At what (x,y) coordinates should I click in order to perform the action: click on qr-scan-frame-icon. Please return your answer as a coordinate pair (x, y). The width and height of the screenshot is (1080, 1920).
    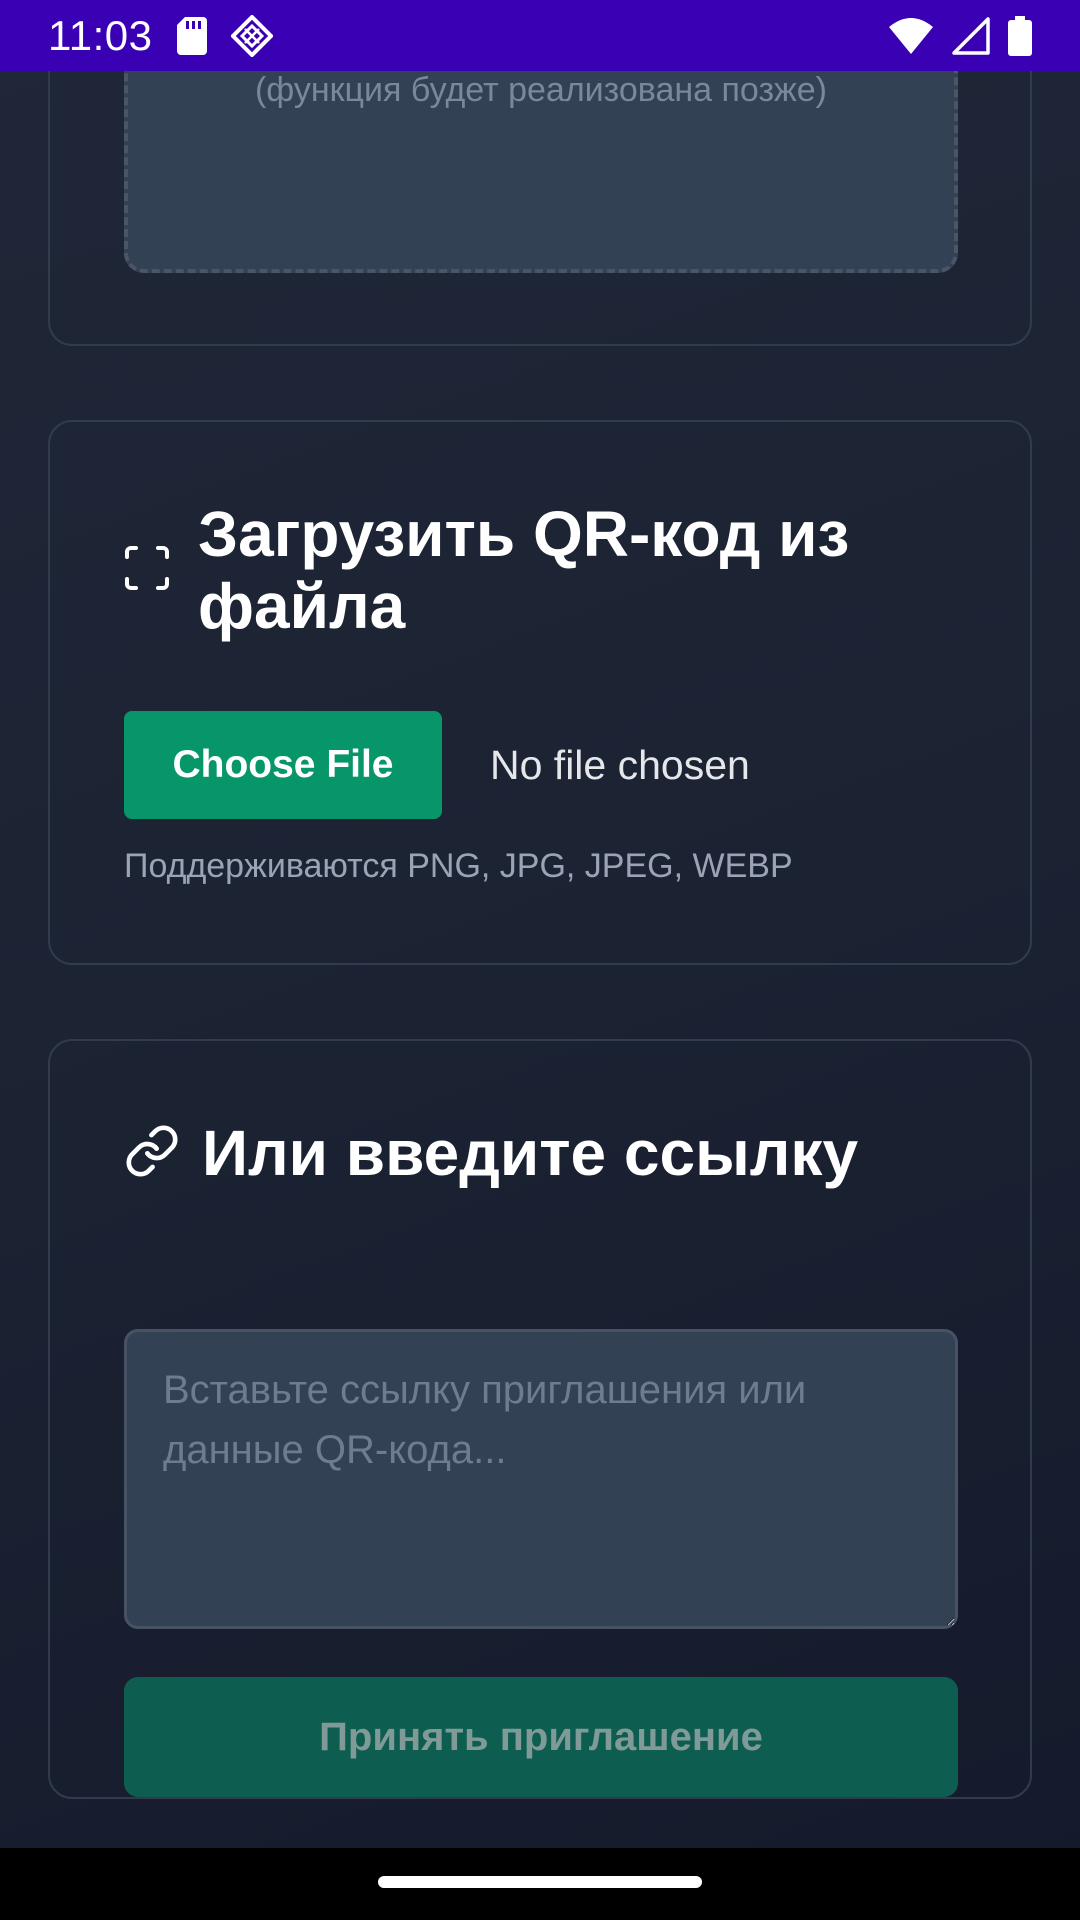
    Looking at the image, I should click on (147, 570).